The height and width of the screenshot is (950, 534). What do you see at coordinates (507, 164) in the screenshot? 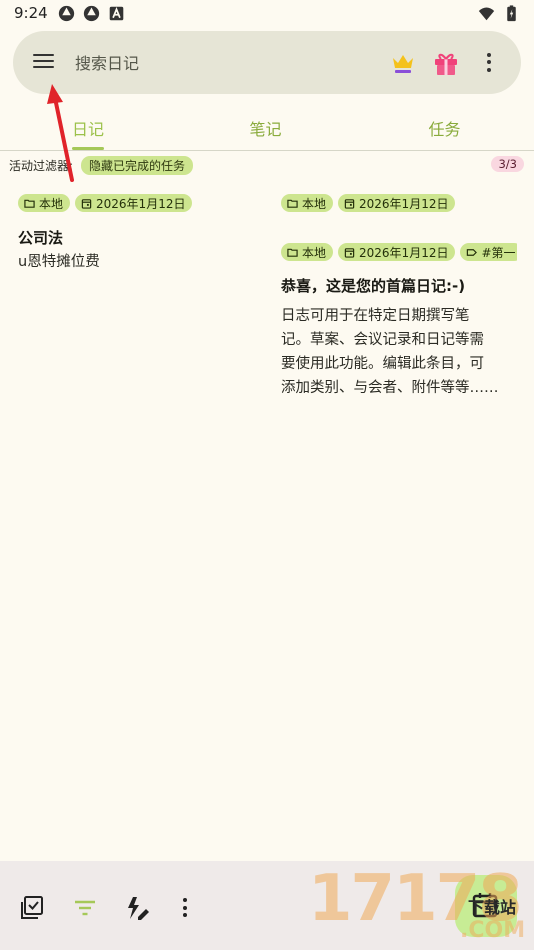
I see `count-badge: 3/3` at bounding box center [507, 164].